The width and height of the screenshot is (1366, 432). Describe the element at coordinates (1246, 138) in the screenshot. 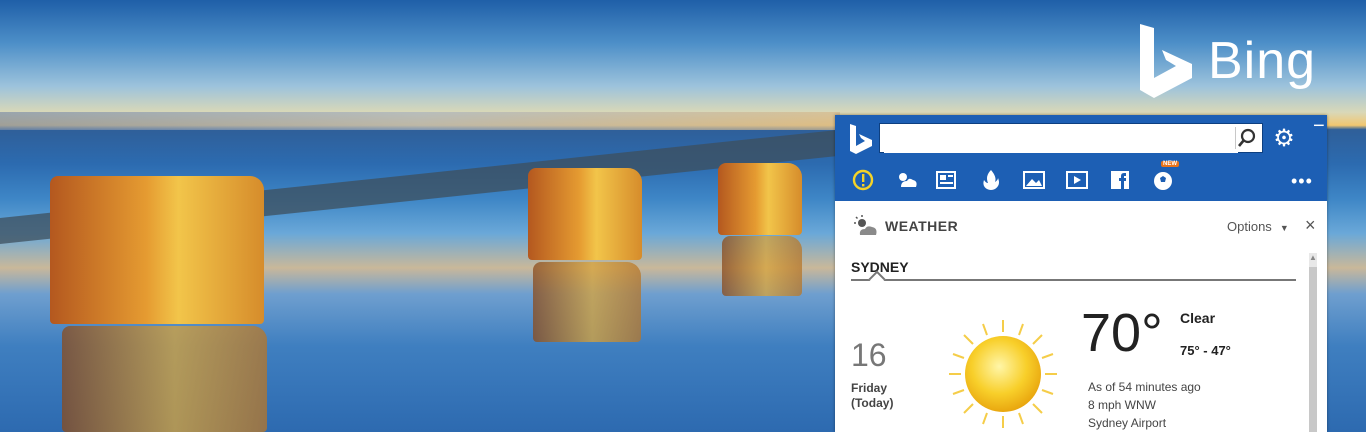

I see `search-icon` at that location.